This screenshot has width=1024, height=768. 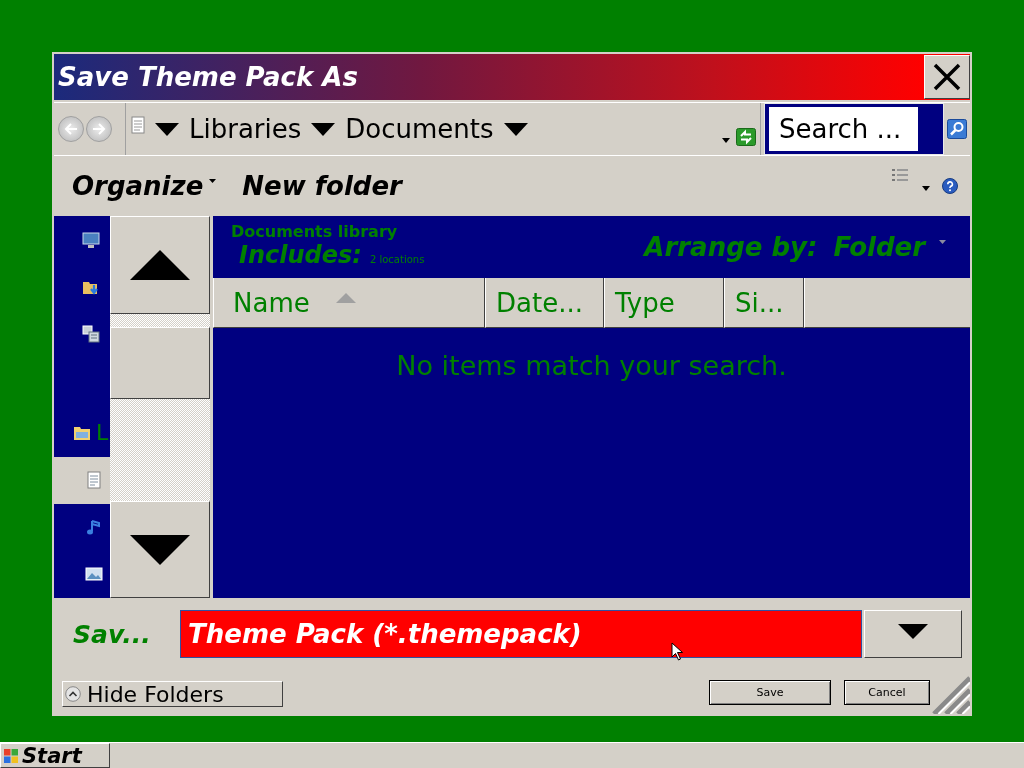 What do you see at coordinates (208, 77) in the screenshot?
I see `window-title: Save Theme Pack As` at bounding box center [208, 77].